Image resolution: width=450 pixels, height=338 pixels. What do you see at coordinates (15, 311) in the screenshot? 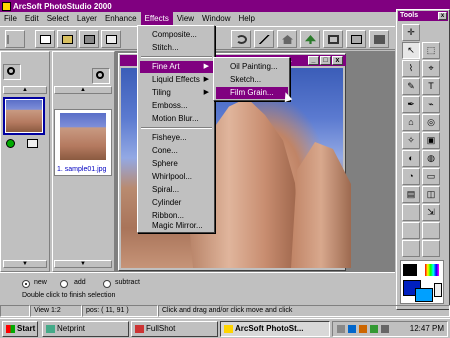
I see `status-blank` at bounding box center [15, 311].